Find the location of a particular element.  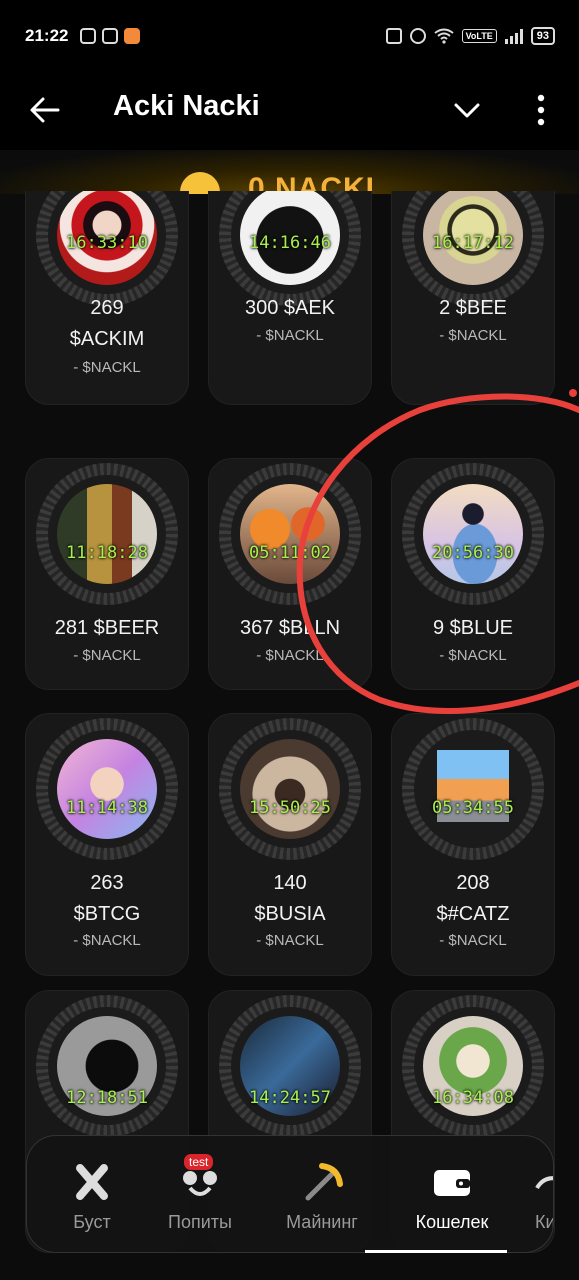

kebab-menu-icon is located at coordinates (541, 110).